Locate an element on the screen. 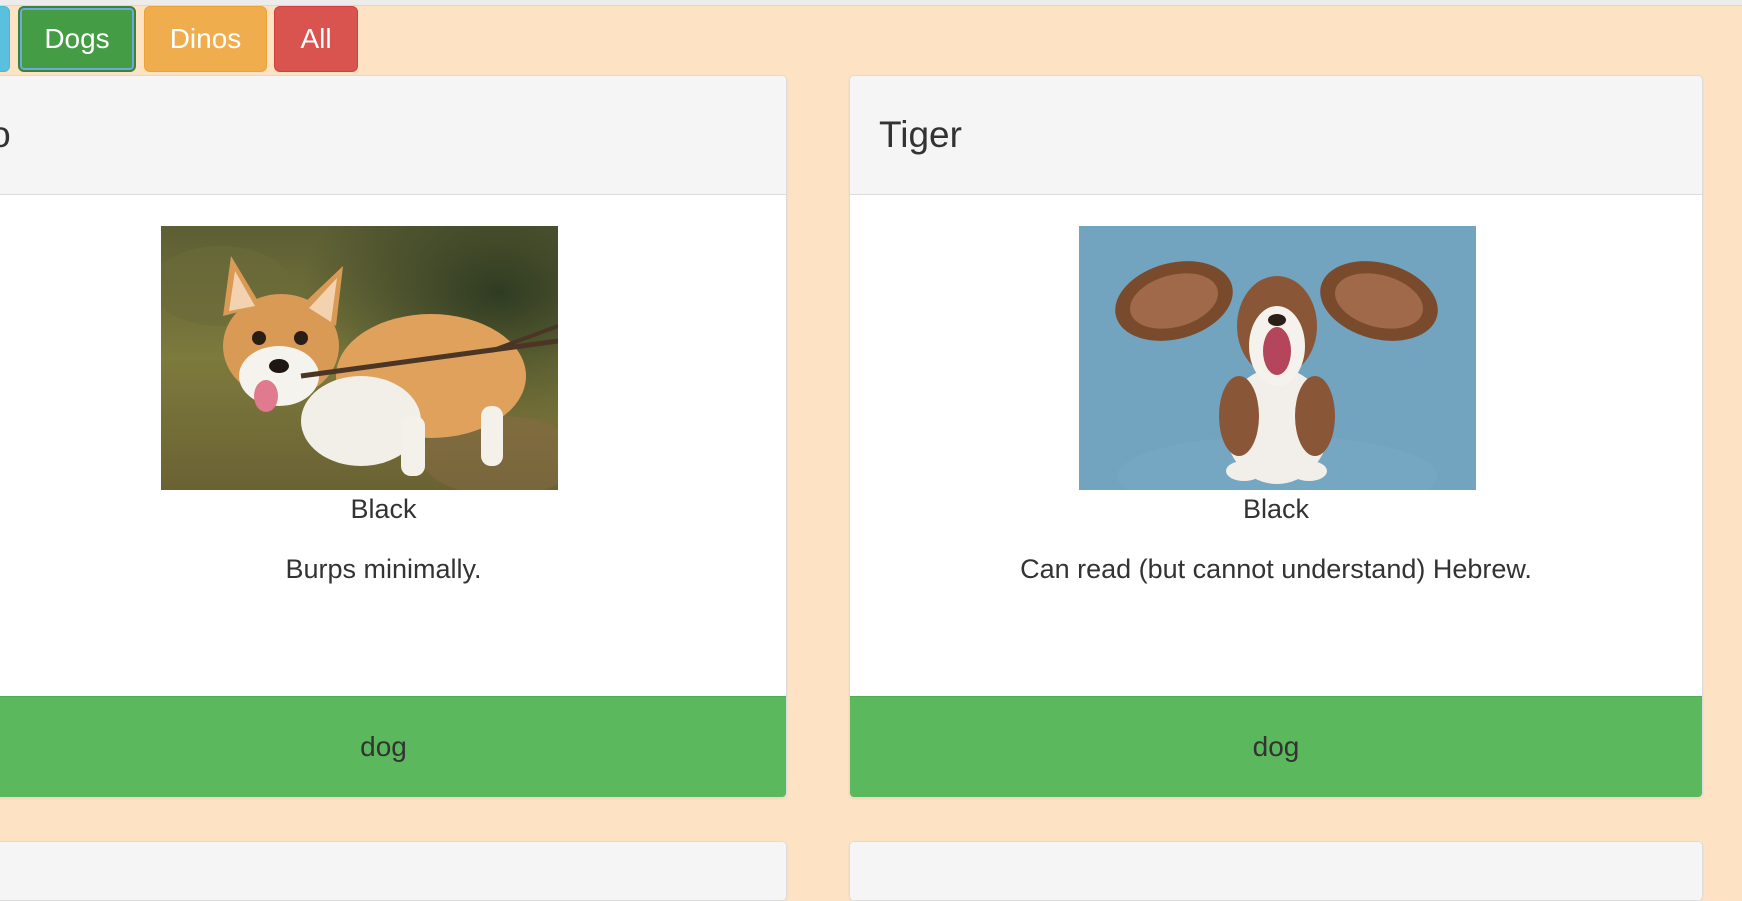 The height and width of the screenshot is (901, 1742). card-header: Tiger is located at coordinates (1276, 135).